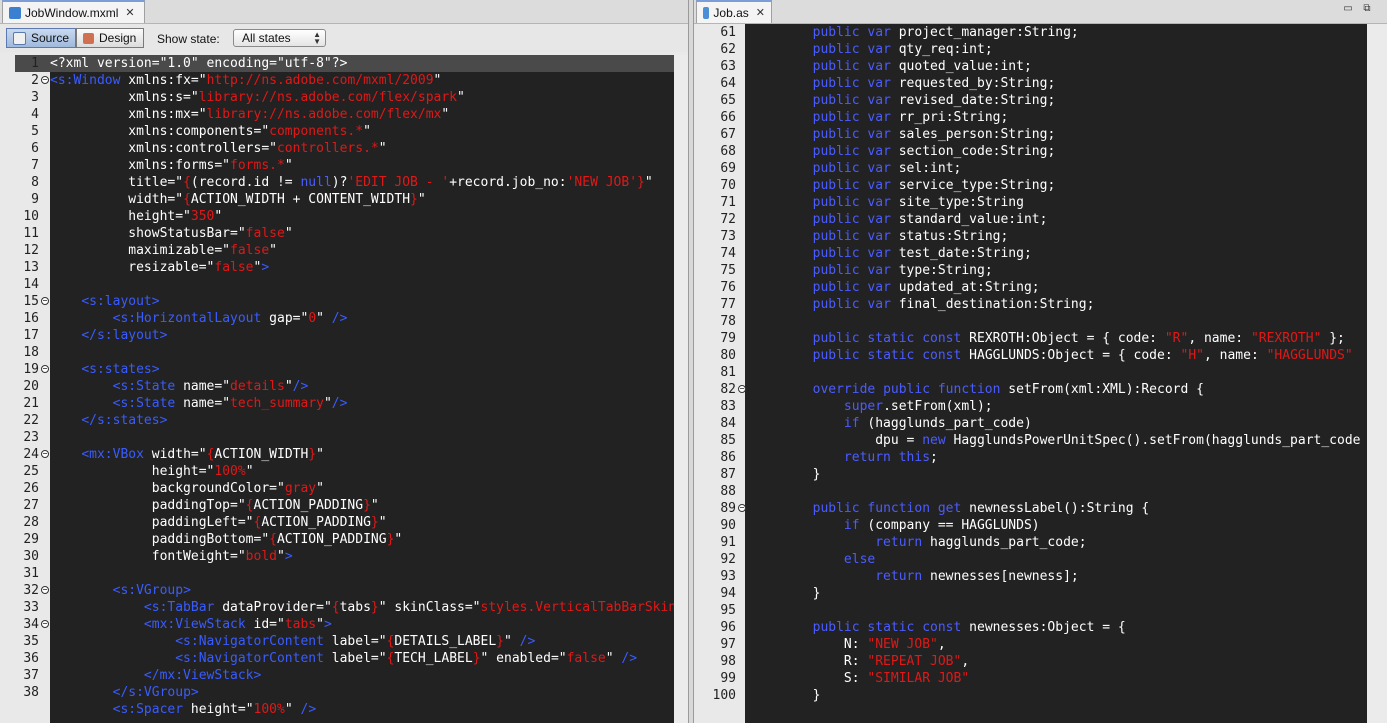 The height and width of the screenshot is (723, 1387). What do you see at coordinates (344, 505) in the screenshot?
I see `code-line: 27 paddingTop="{ACTION_PADDING}"` at bounding box center [344, 505].